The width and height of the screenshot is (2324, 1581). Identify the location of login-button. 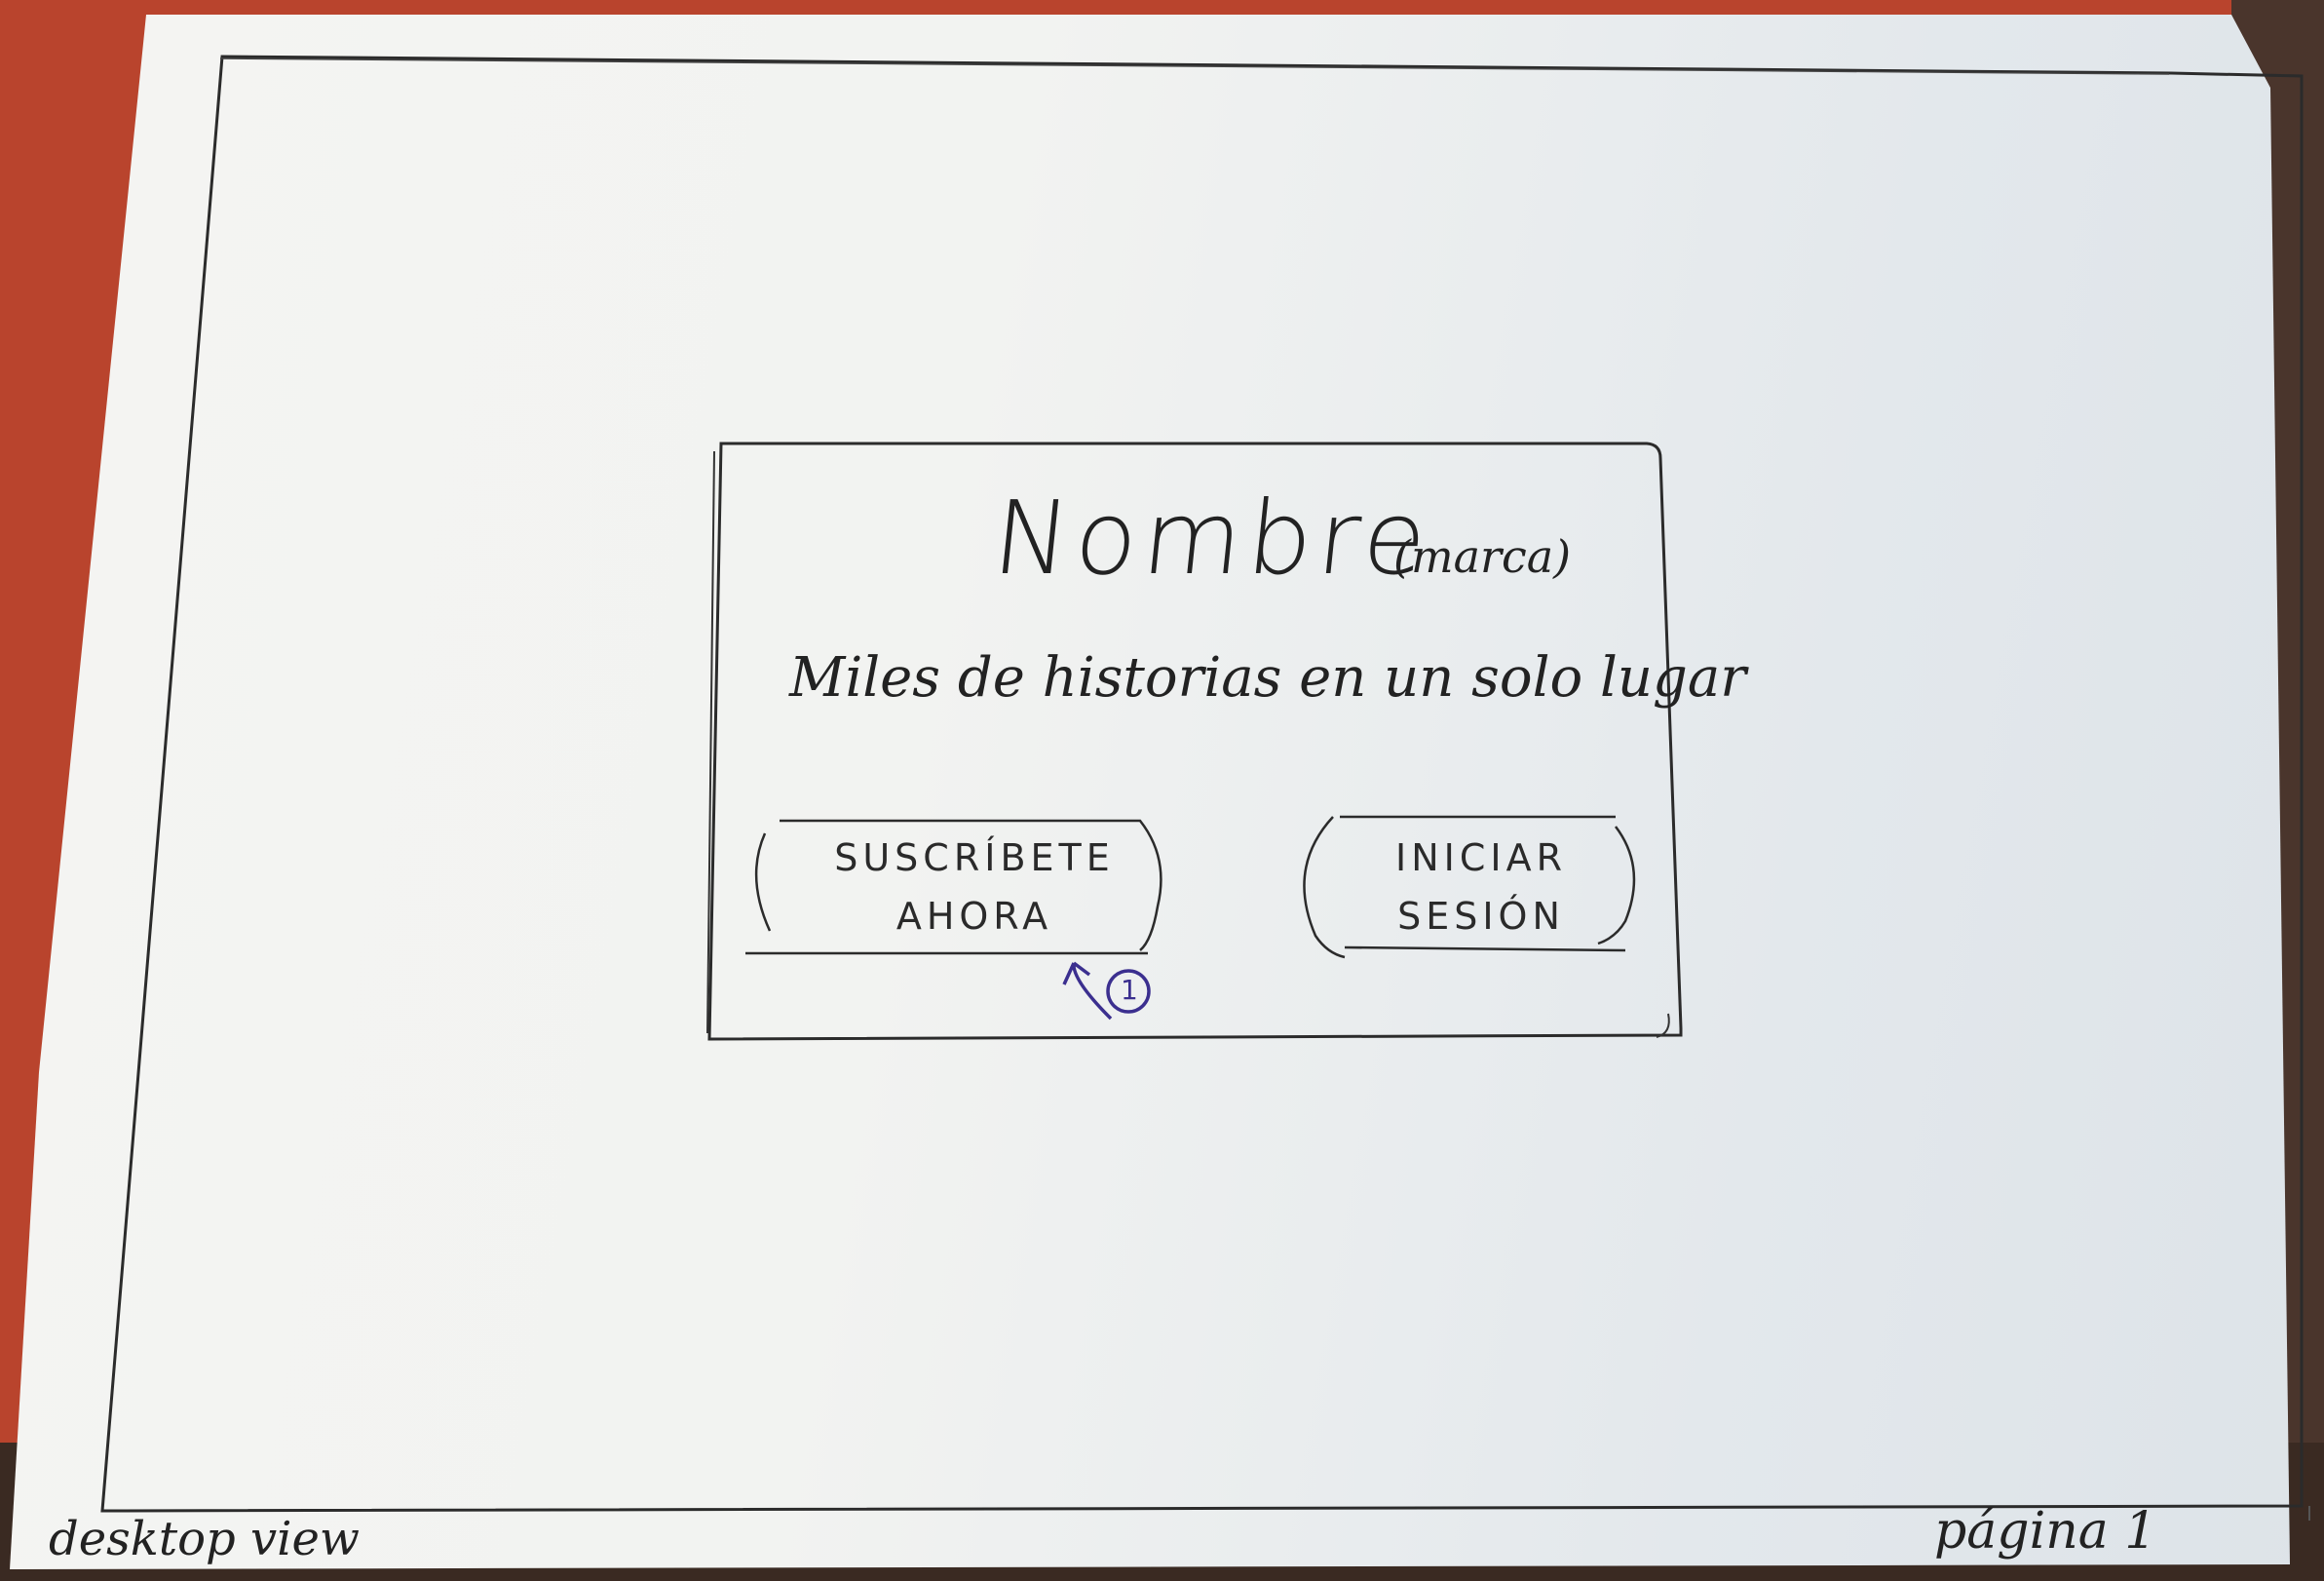
(1472, 887).